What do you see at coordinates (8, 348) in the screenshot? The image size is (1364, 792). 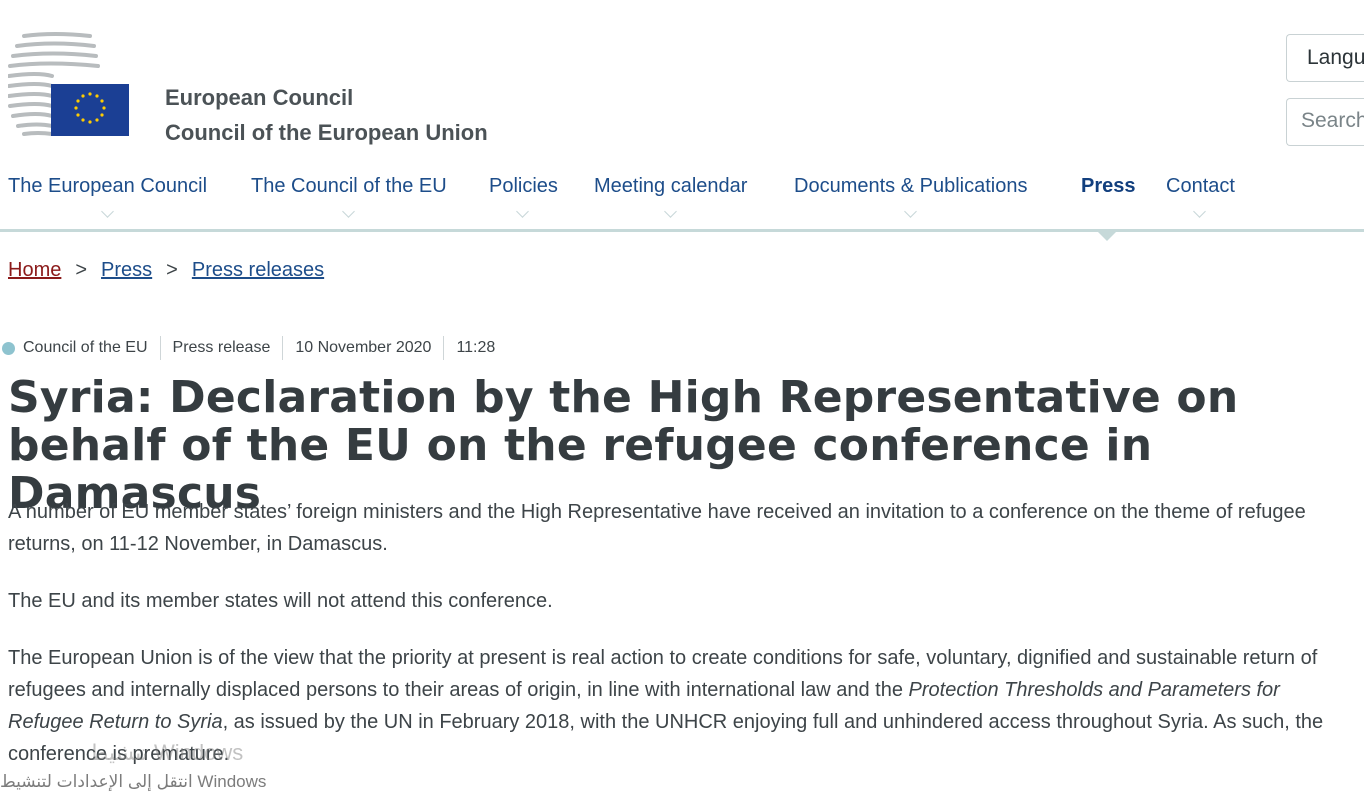 I see `source-dot-icon` at bounding box center [8, 348].